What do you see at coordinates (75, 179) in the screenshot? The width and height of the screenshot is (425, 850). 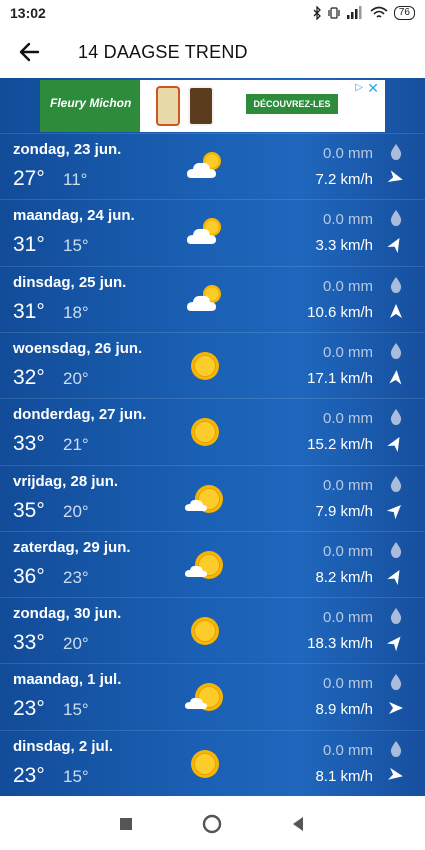 I see `temp-low: 11°` at bounding box center [75, 179].